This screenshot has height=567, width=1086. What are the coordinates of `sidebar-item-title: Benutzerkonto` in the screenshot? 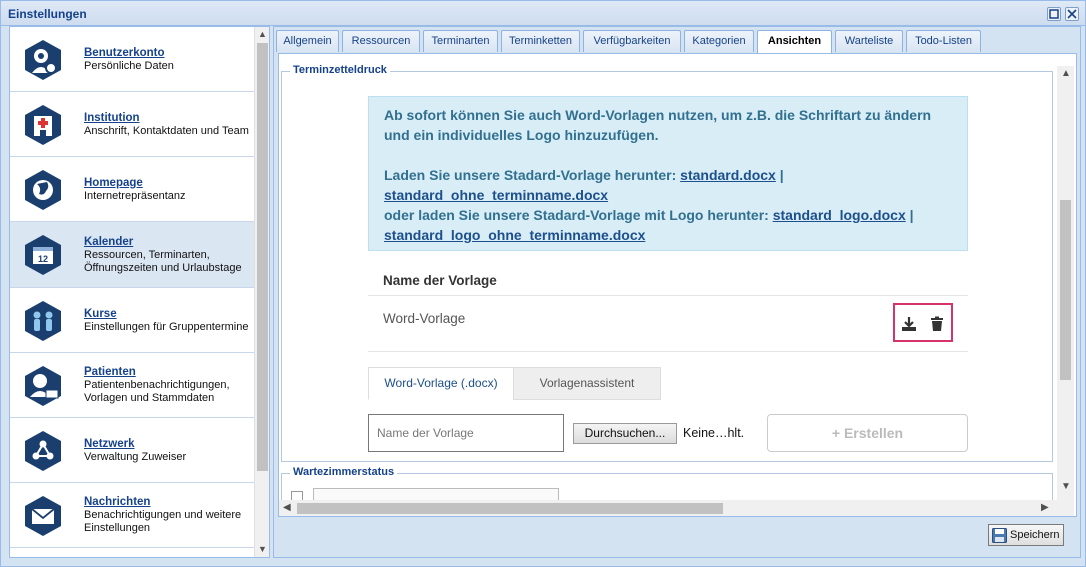 It's located at (168, 53).